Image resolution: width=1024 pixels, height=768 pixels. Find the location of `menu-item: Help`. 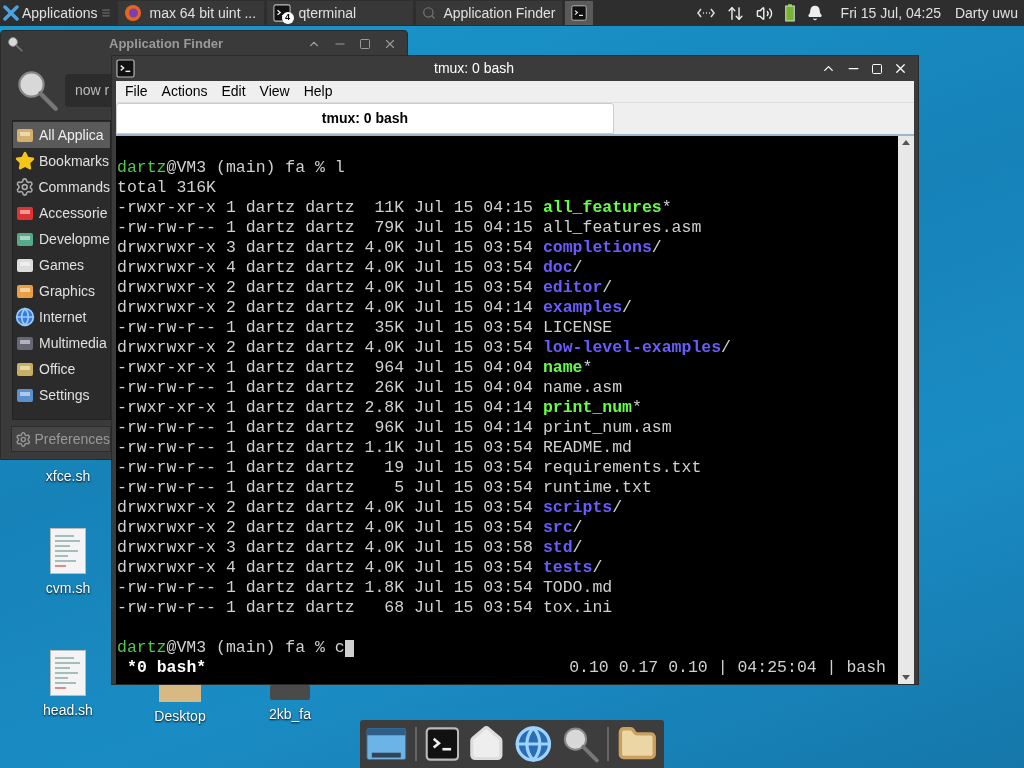

menu-item: Help is located at coordinates (318, 91).